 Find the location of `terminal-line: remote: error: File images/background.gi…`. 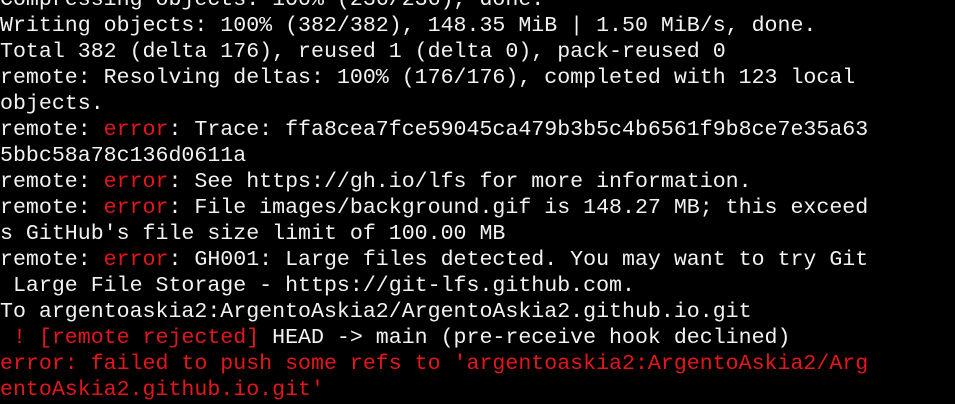

terminal-line: remote: error: File images/background.gi… is located at coordinates (477, 208).